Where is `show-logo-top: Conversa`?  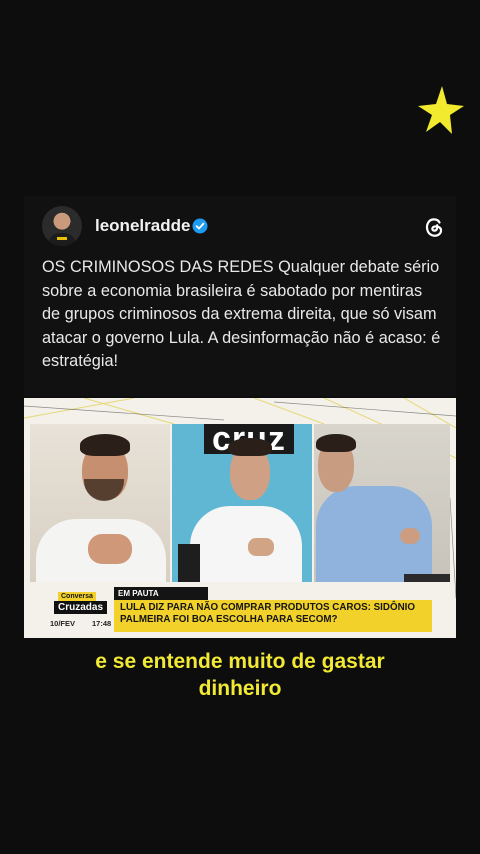
show-logo-top: Conversa is located at coordinates (77, 596).